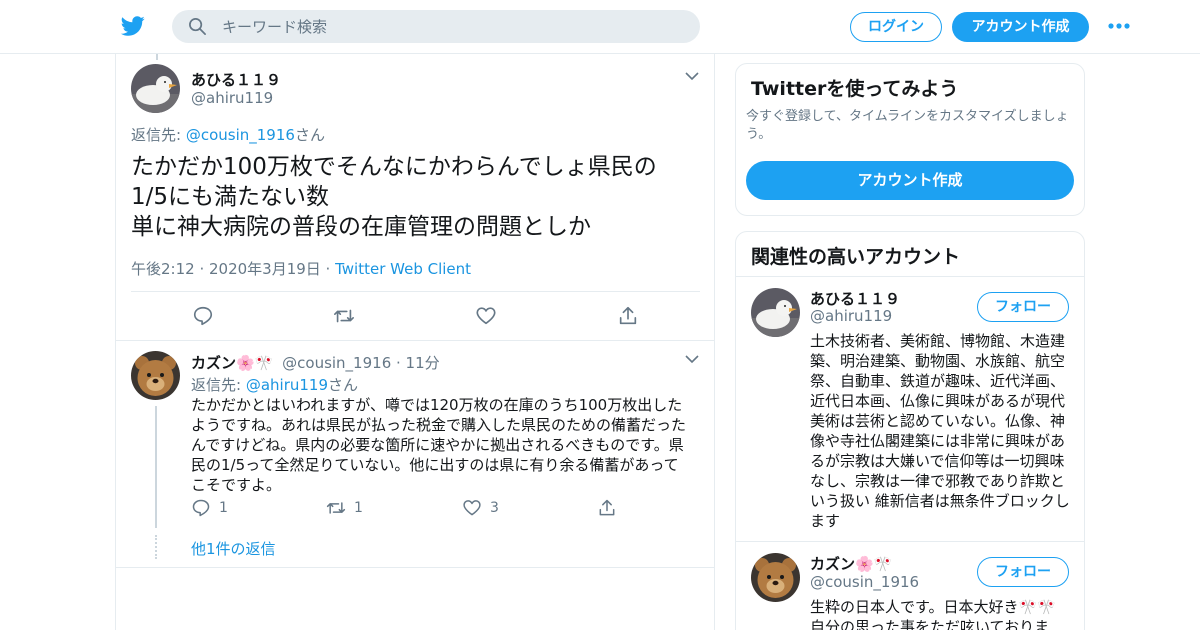 This screenshot has height=630, width=1200. Describe the element at coordinates (233, 269) in the screenshot. I see `tweet-timestamp: 午後2:12 · 2020年3月19日 ·` at that location.